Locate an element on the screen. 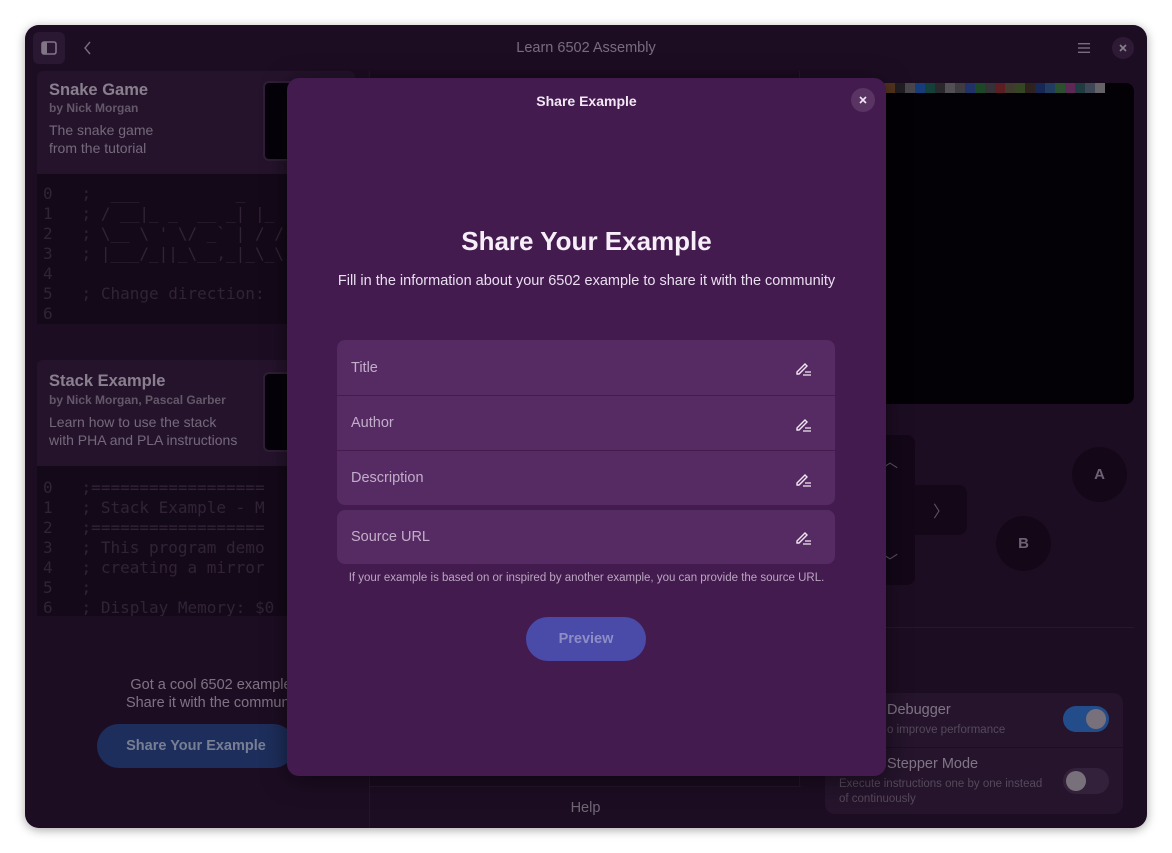 The image size is (1172, 853). dialog-title: Share Example is located at coordinates (586, 101).